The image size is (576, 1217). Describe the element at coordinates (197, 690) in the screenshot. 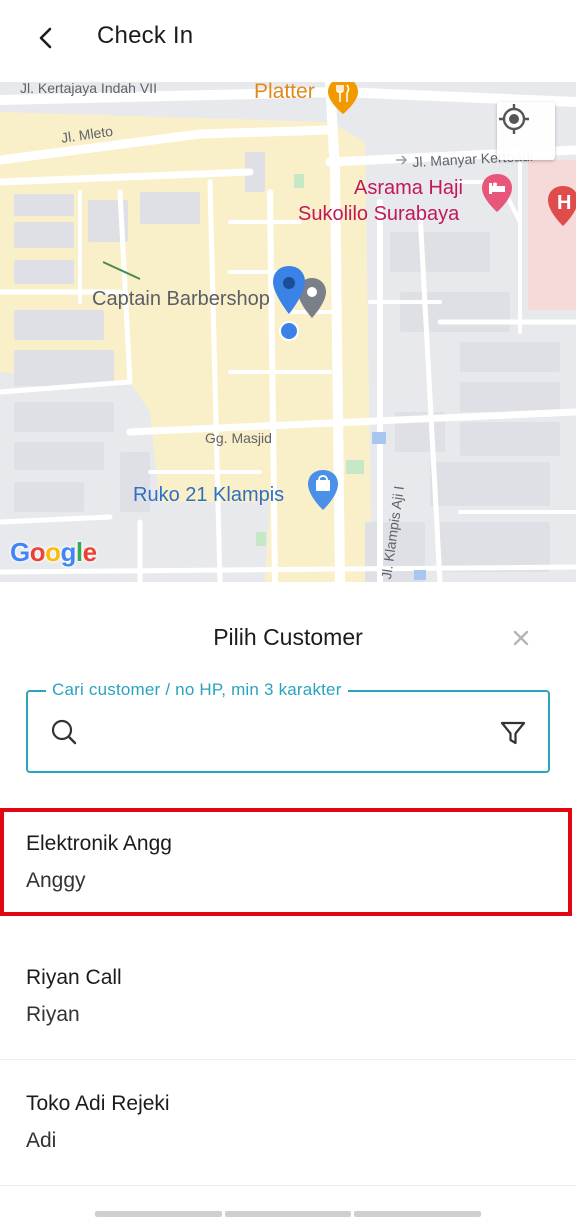

I see `search-label: Cari customer / no HP, min 3 karakter` at that location.